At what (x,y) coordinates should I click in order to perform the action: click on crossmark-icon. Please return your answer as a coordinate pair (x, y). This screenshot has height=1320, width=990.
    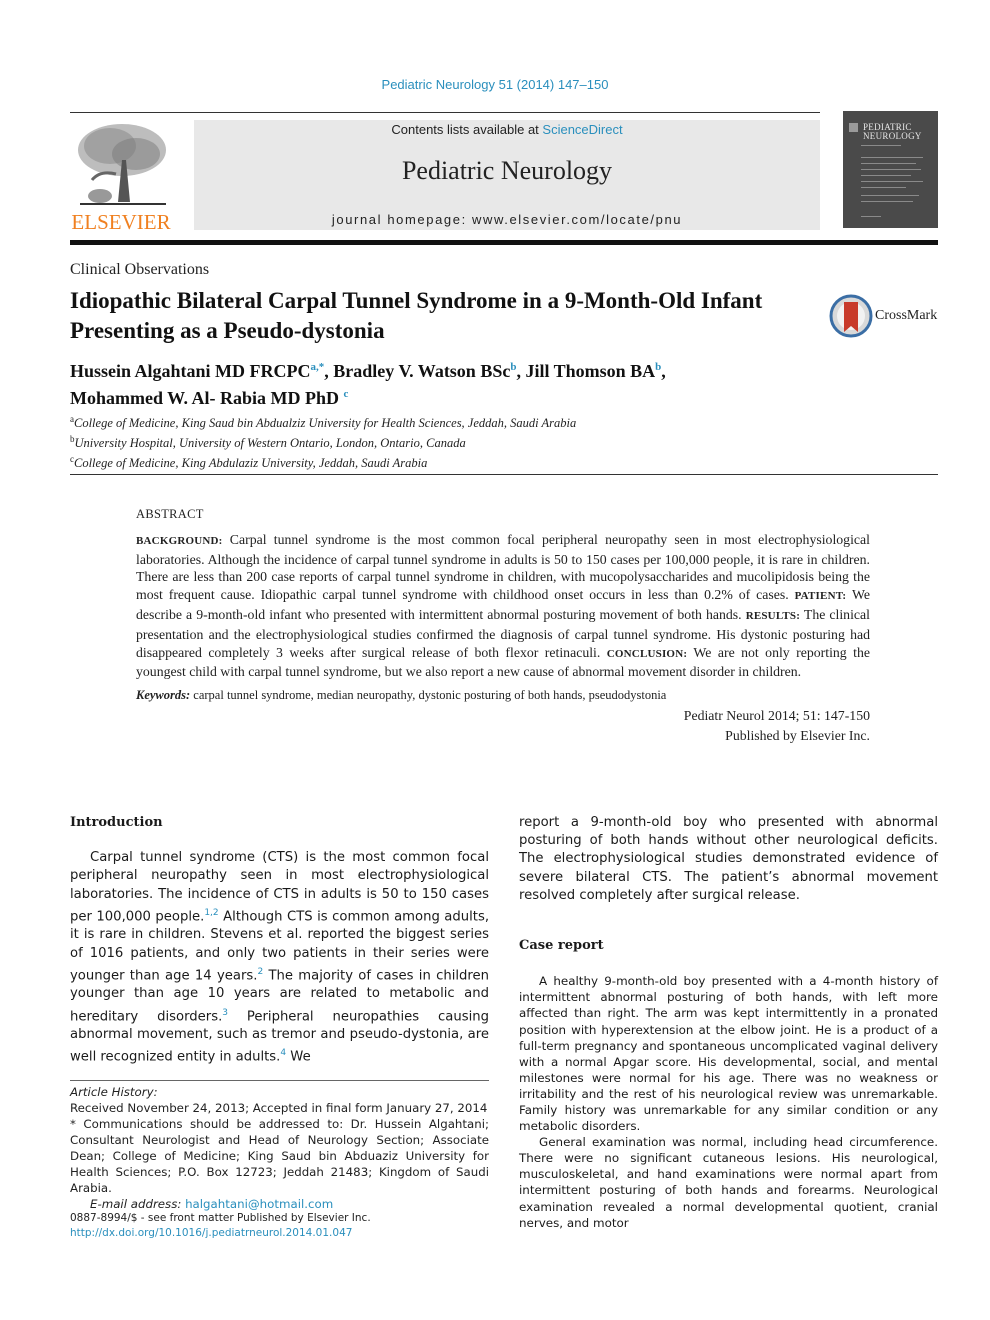
    Looking at the image, I should click on (851, 316).